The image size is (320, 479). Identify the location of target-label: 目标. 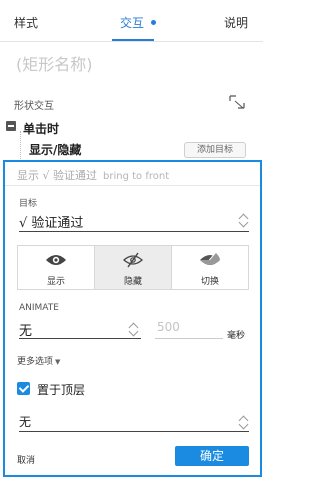
(28, 204).